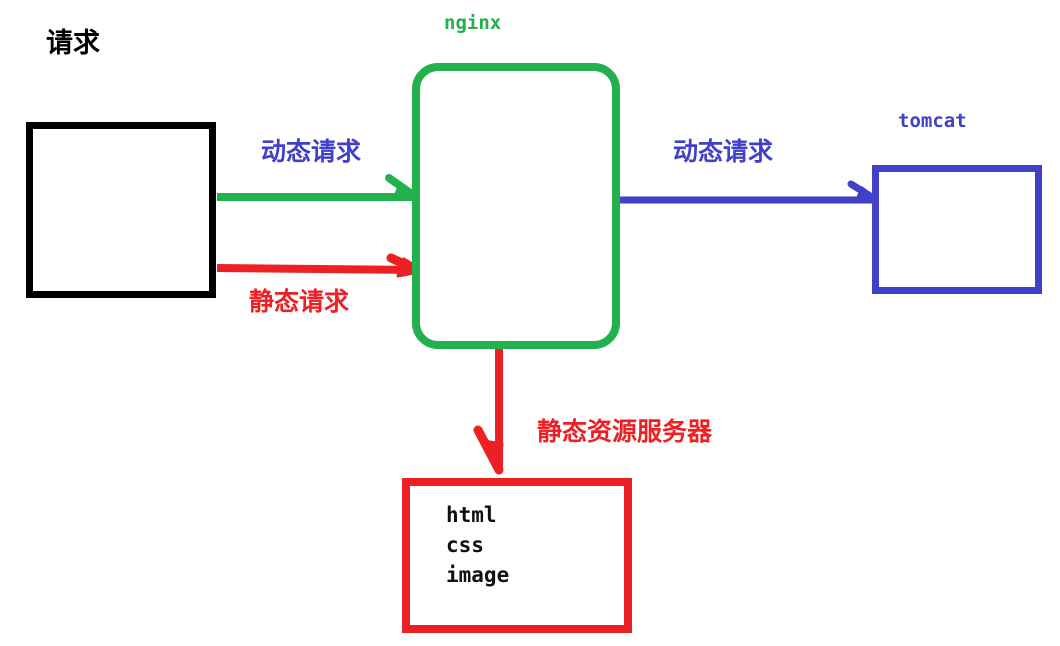 Image resolution: width=1060 pixels, height=646 pixels. What do you see at coordinates (750, 192) in the screenshot?
I see `edge-nginx-tomcat-dynamic` at bounding box center [750, 192].